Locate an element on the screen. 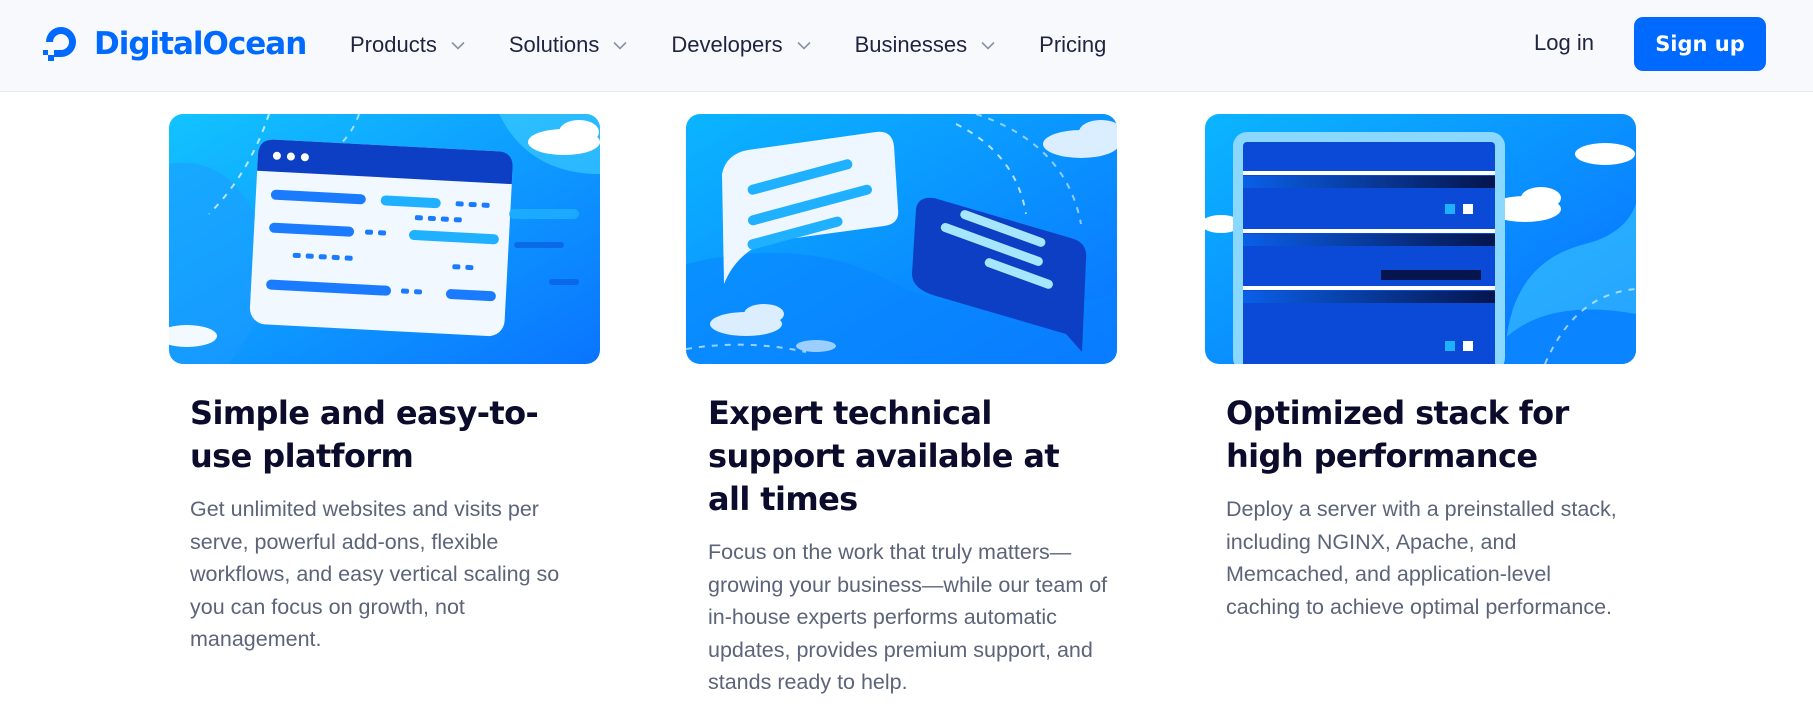 The width and height of the screenshot is (1813, 715). feature-illustration-server-rack is located at coordinates (1420, 239).